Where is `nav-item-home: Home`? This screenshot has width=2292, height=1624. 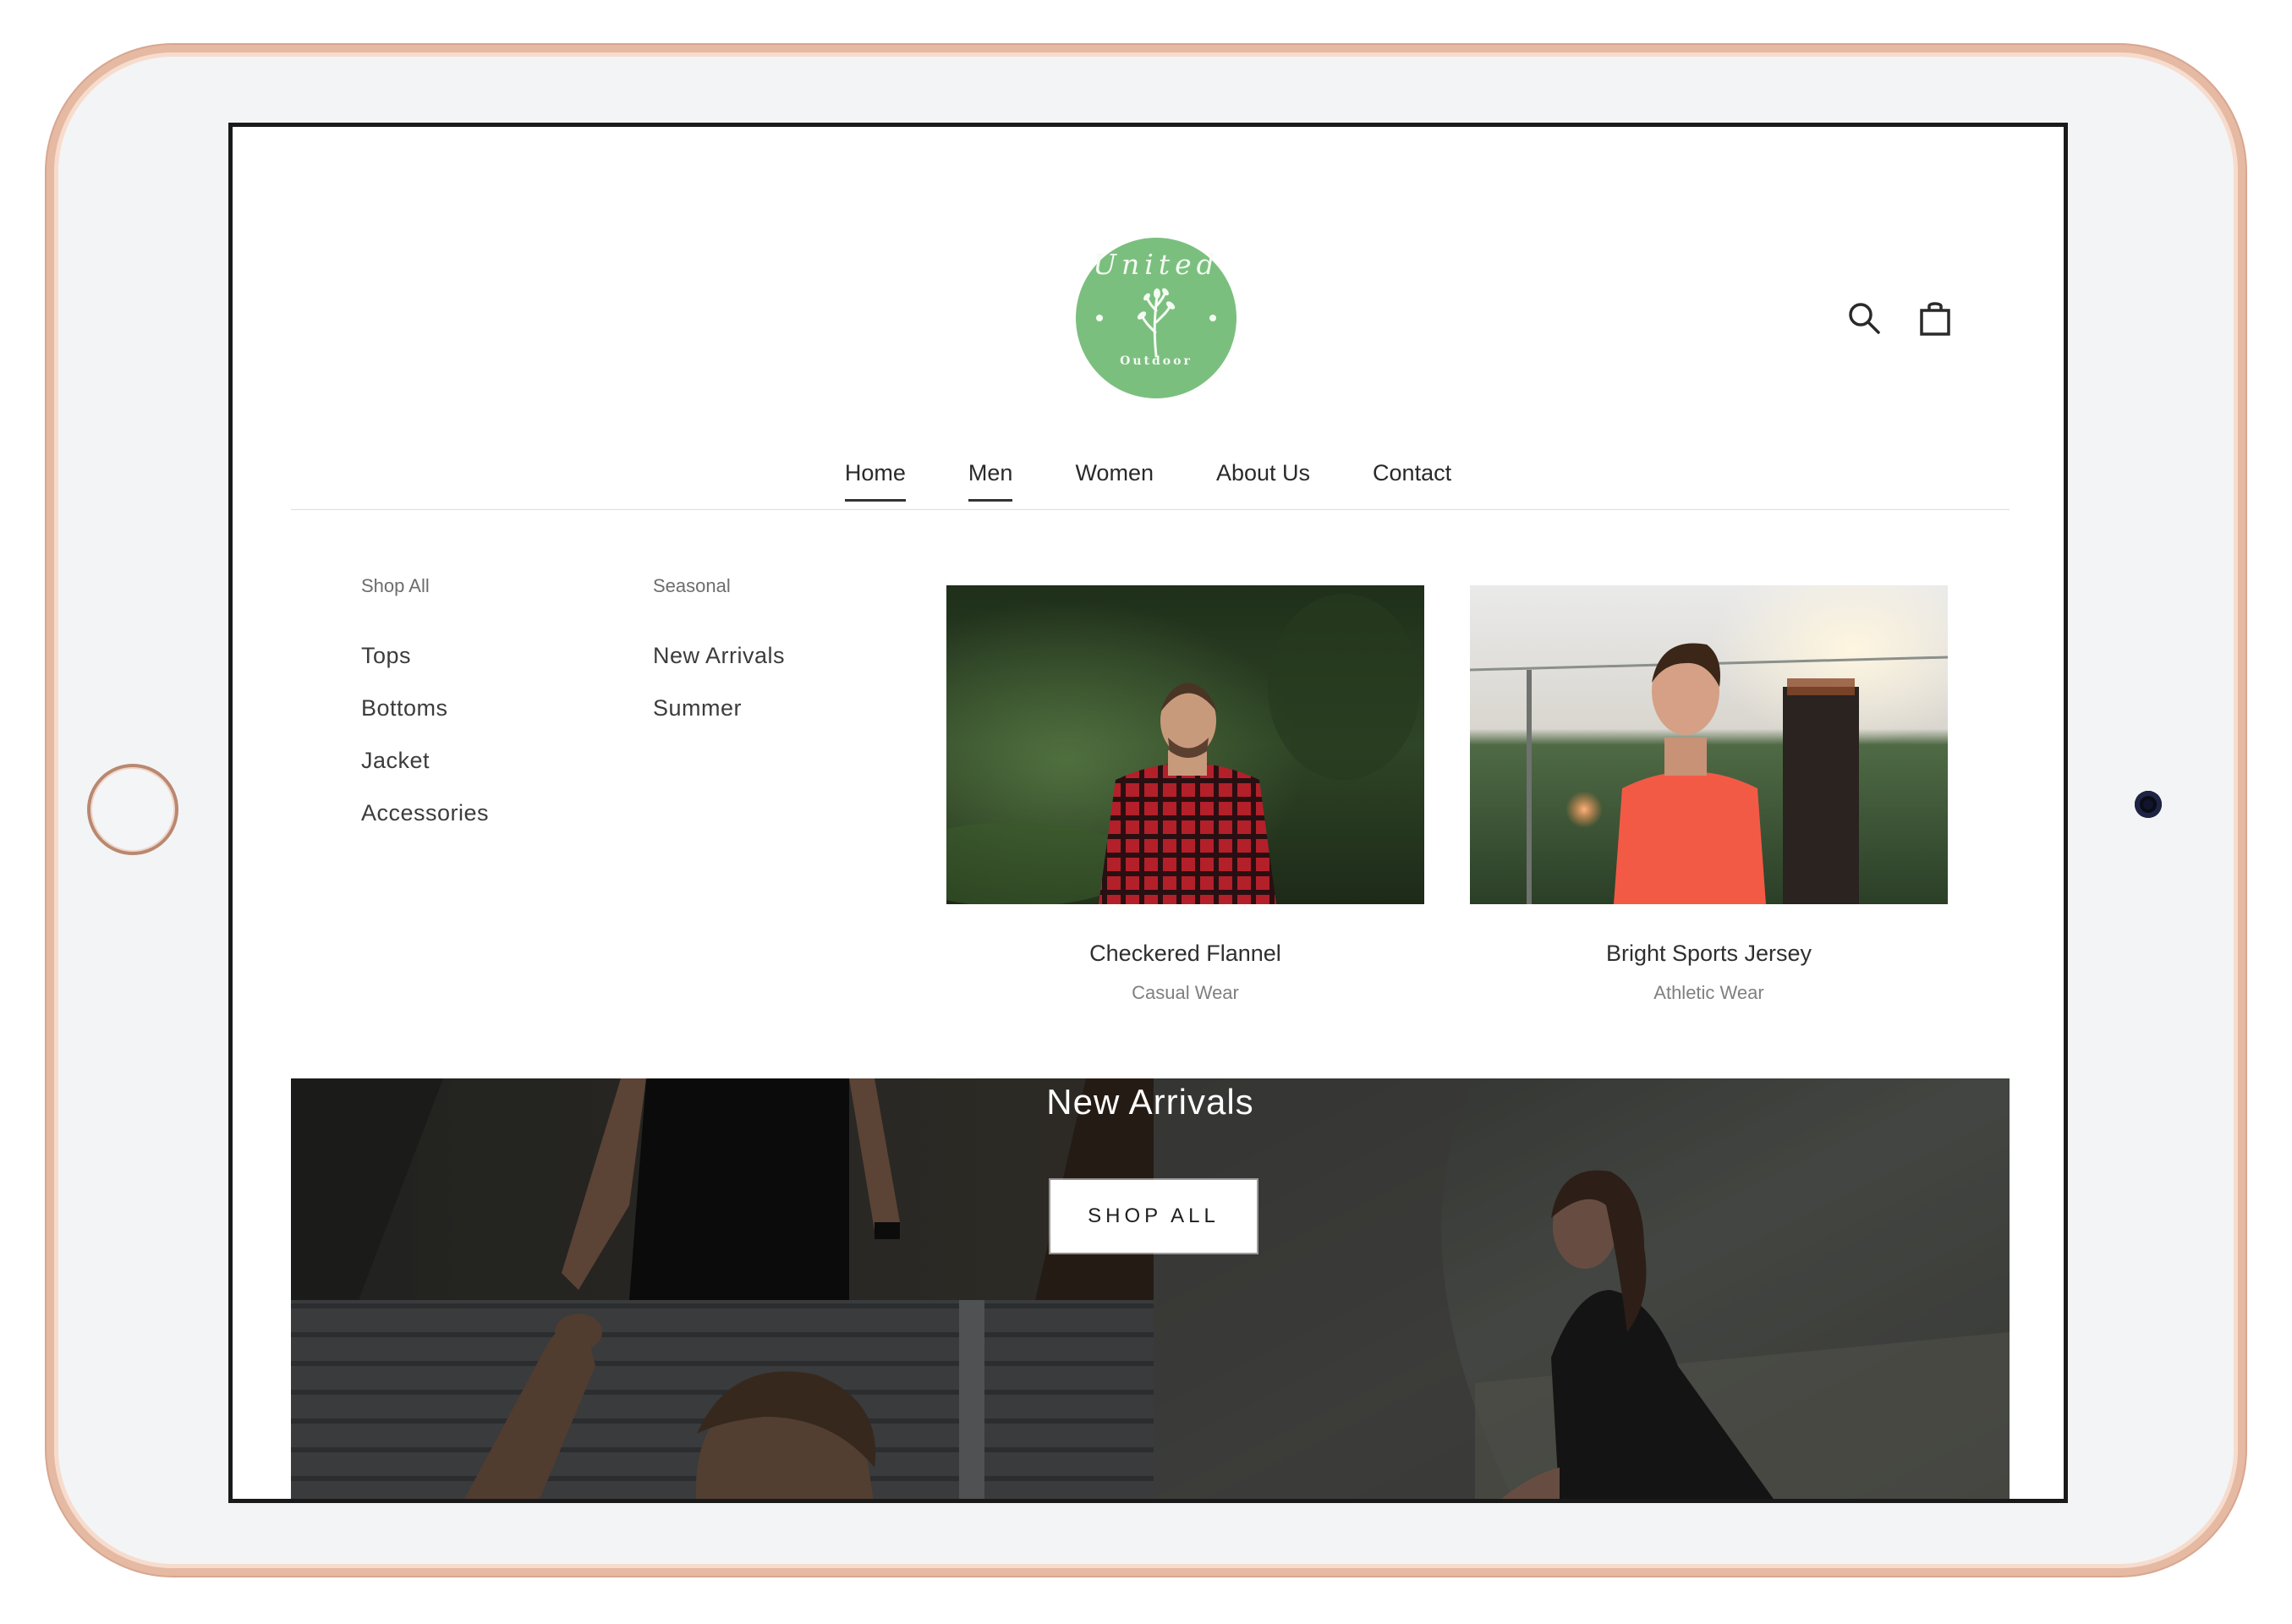
nav-item-home: Home is located at coordinates (875, 478).